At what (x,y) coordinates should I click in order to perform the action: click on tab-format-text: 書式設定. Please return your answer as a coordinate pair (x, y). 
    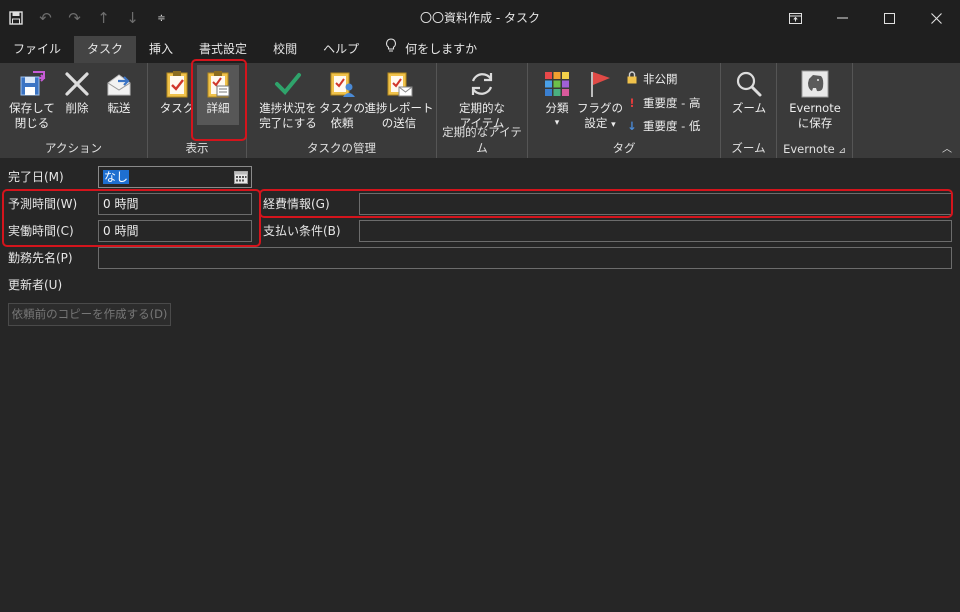
    Looking at the image, I should click on (223, 49).